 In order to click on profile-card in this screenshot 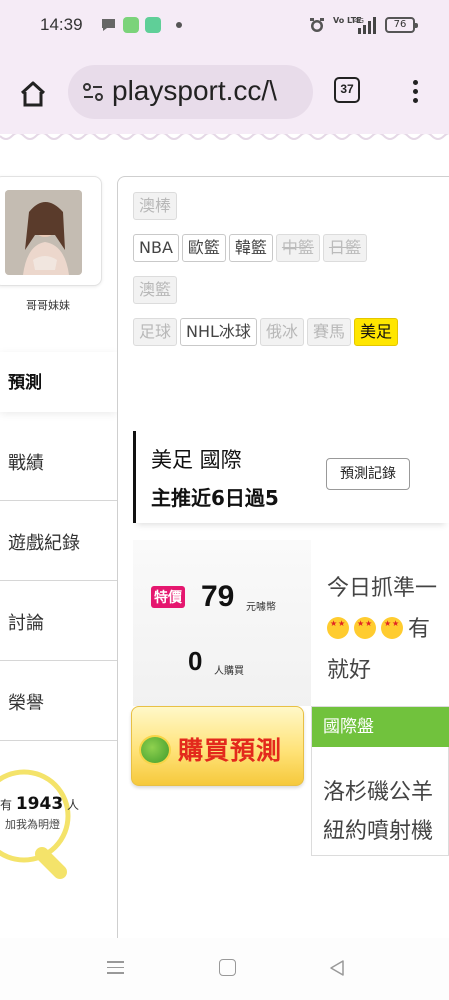, I will do `click(51, 231)`.